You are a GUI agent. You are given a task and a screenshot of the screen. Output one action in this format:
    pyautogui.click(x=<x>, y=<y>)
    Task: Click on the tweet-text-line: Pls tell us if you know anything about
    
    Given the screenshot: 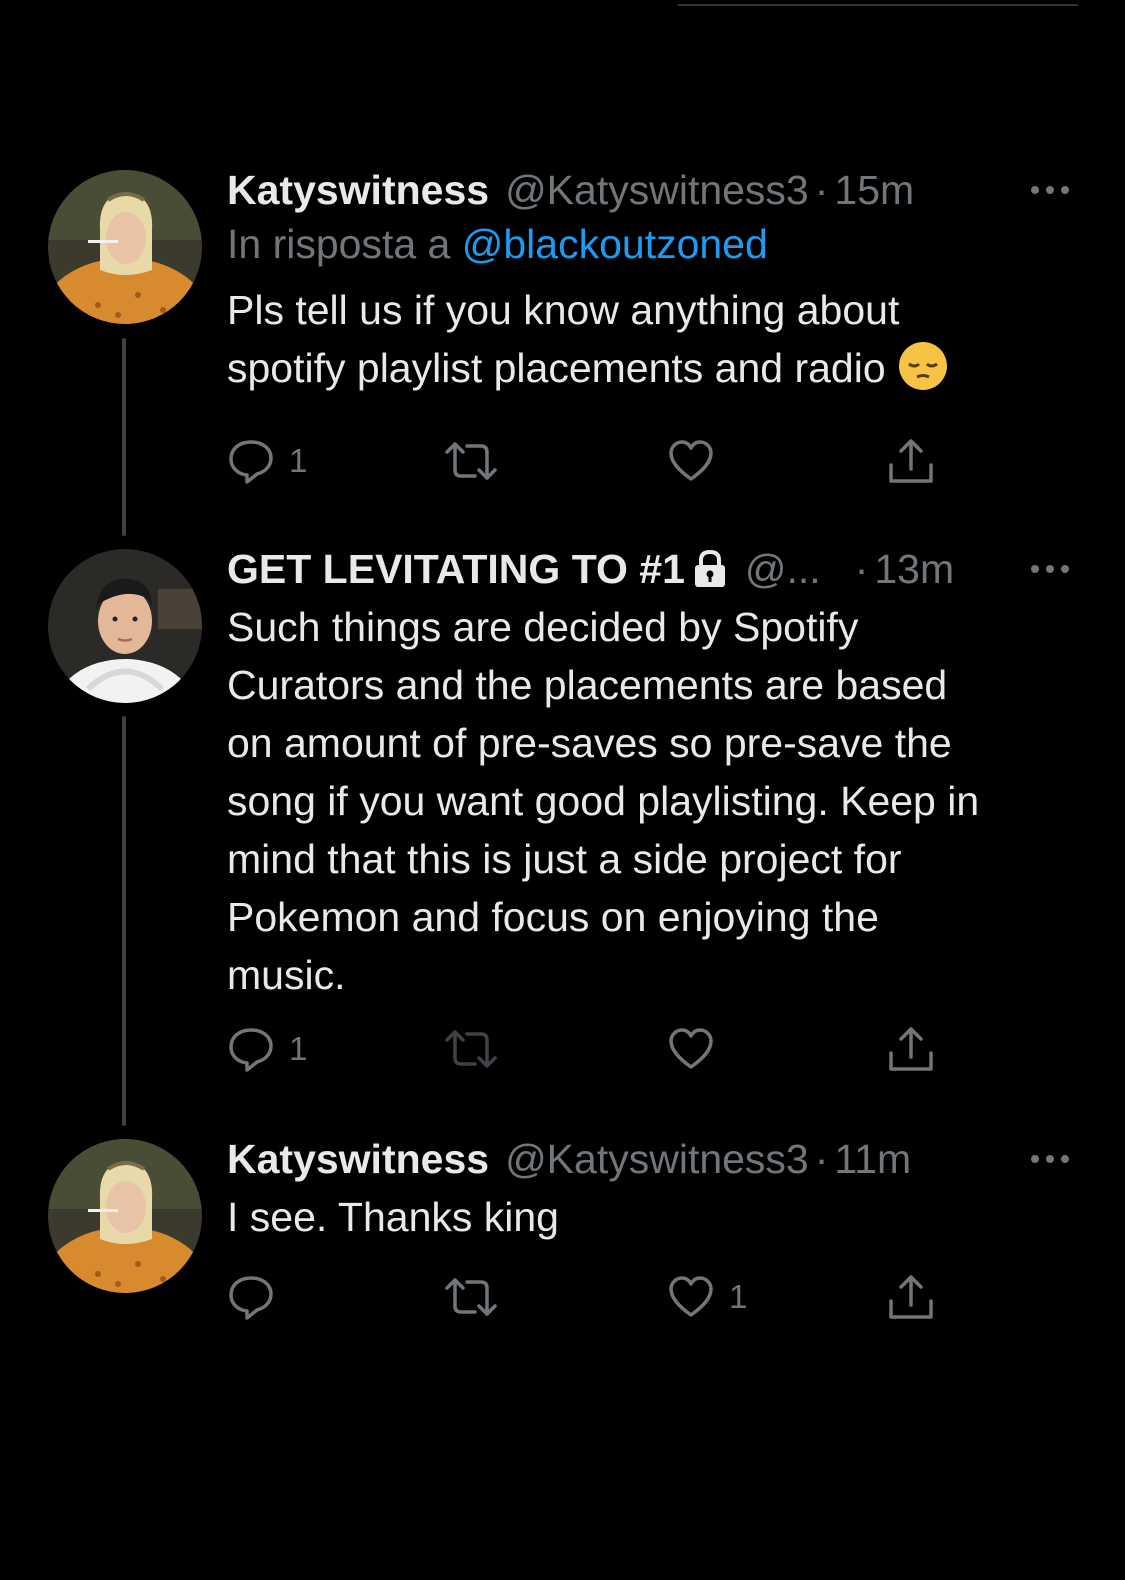 What is the action you would take?
    pyautogui.click(x=563, y=310)
    